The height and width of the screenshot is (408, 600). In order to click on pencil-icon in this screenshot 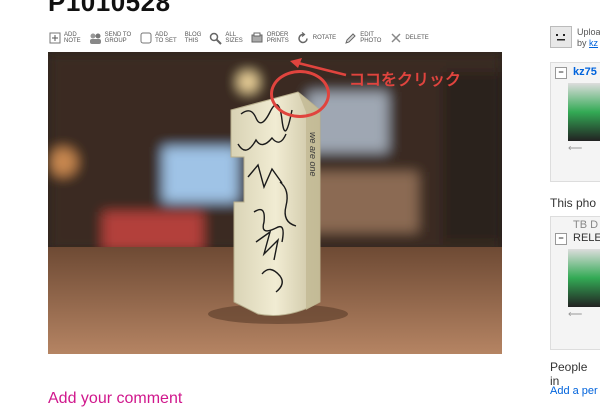, I will do `click(350, 38)`.